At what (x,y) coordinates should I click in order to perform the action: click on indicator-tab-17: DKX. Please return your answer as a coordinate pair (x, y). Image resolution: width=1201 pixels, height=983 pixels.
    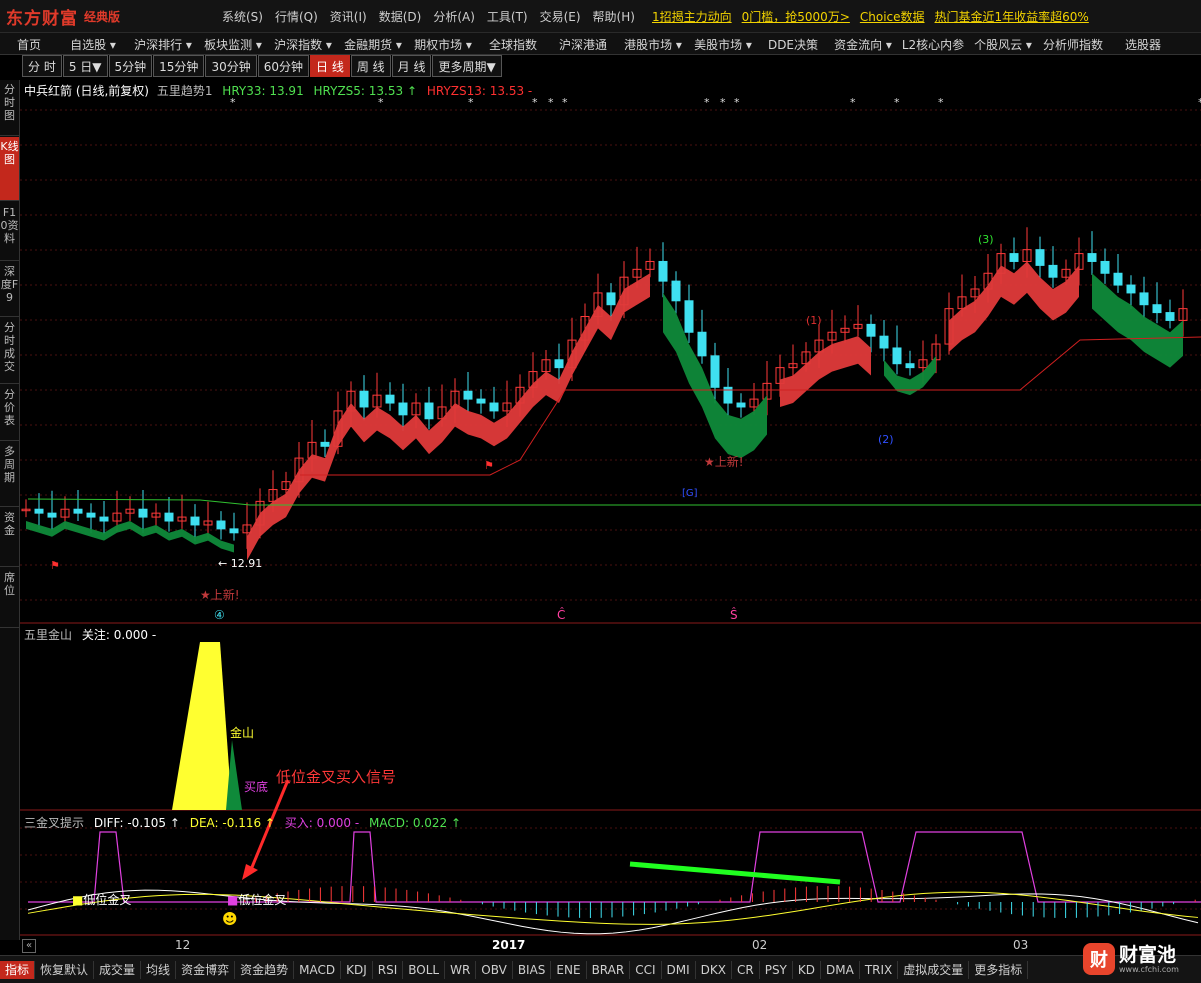
    Looking at the image, I should click on (714, 969).